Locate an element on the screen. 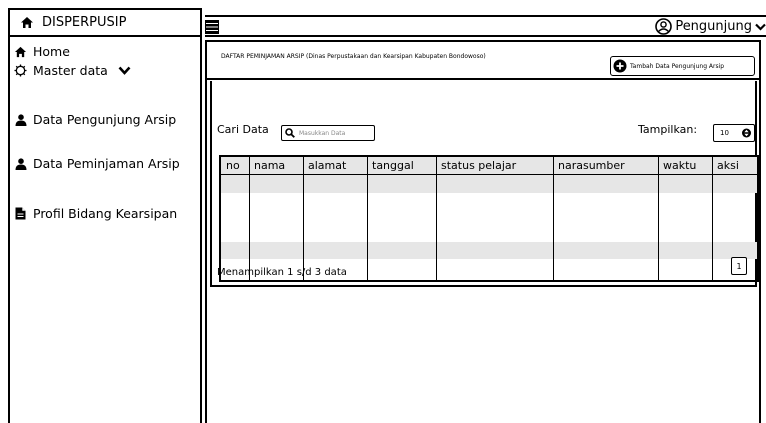 The height and width of the screenshot is (423, 766). search-placeholder: Masukkan Data is located at coordinates (322, 133).